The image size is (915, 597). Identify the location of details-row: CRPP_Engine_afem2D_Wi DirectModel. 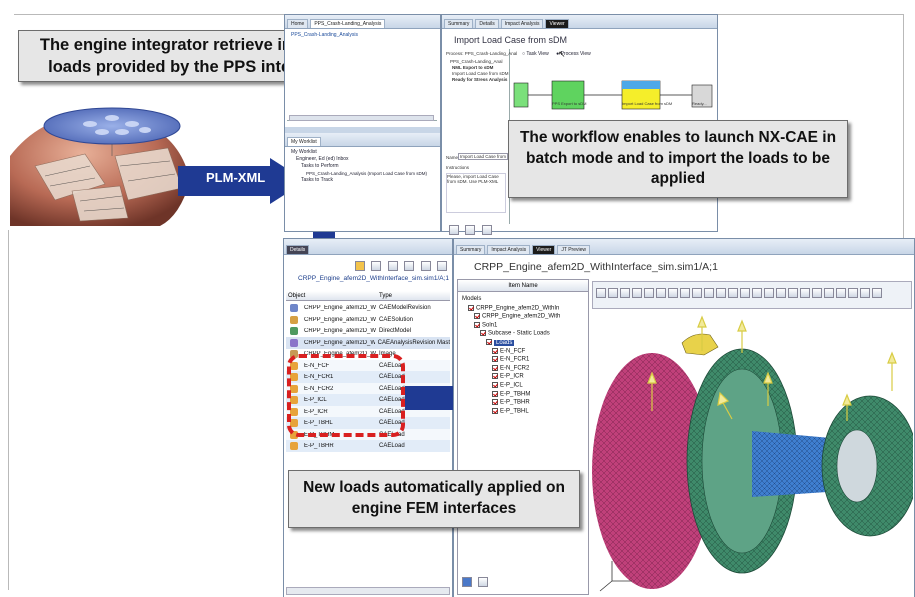
(368, 331).